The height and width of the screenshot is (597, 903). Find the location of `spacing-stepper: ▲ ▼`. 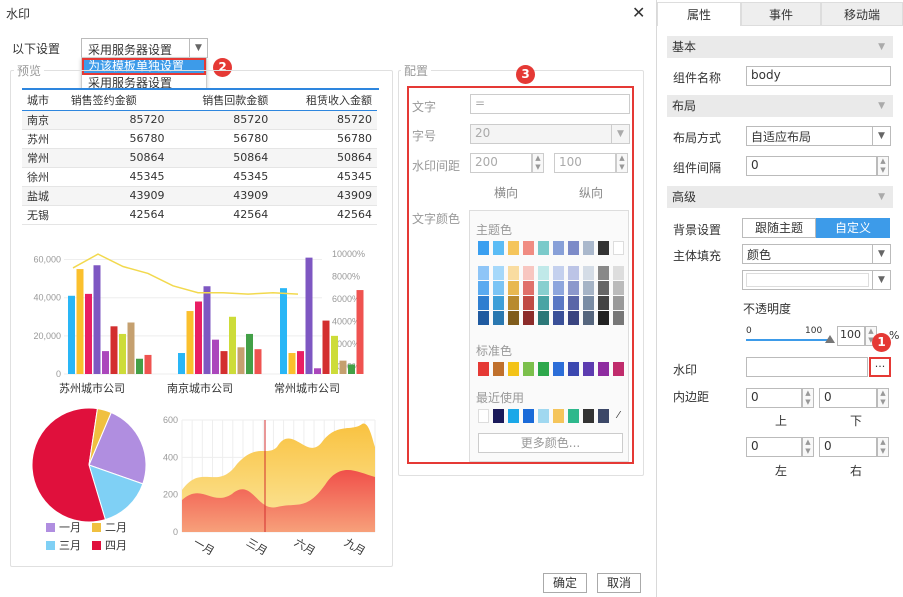

spacing-stepper: ▲ ▼ is located at coordinates (883, 166).